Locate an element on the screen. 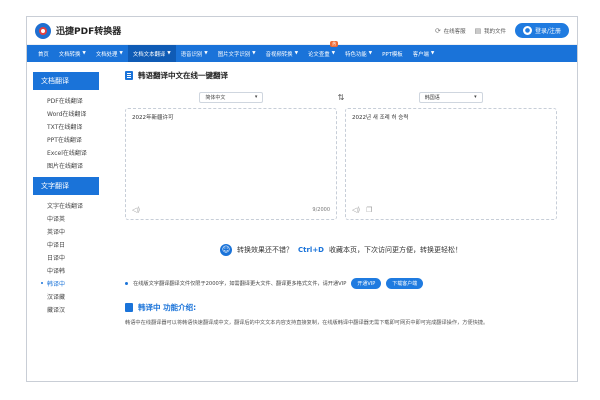  sidebar-item-excel: Excel在线翻译 is located at coordinates (66, 151).